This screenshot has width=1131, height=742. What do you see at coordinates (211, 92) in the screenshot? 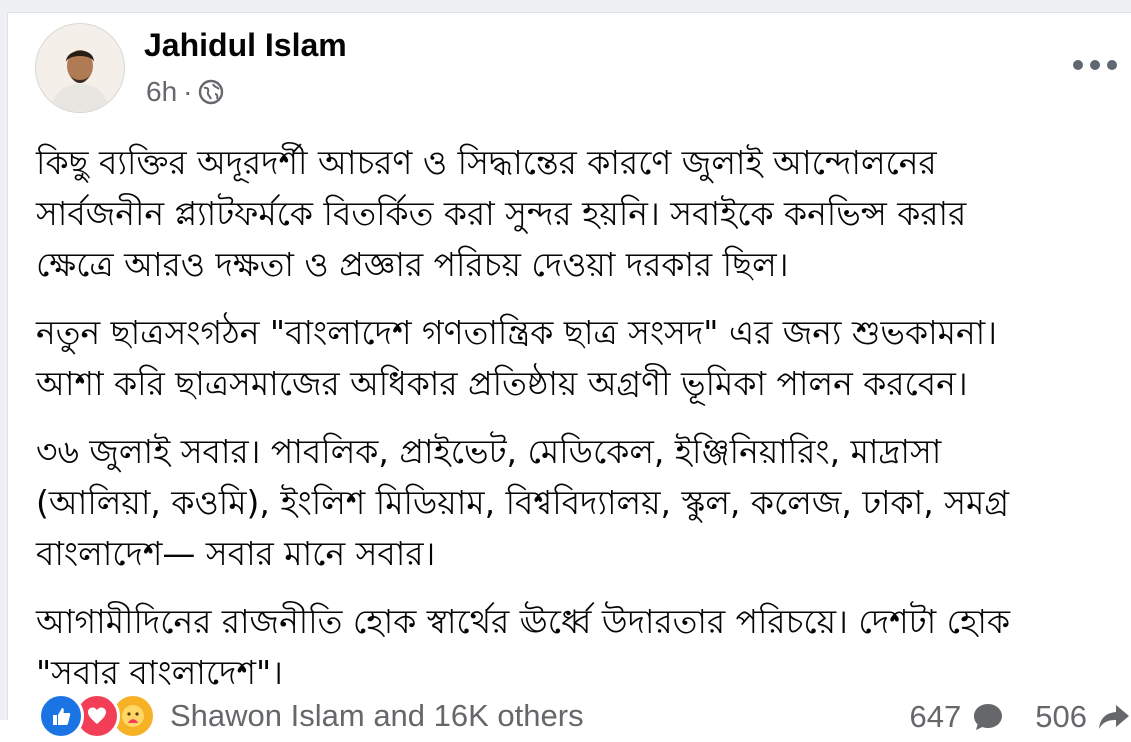
I see `globe-icon` at bounding box center [211, 92].